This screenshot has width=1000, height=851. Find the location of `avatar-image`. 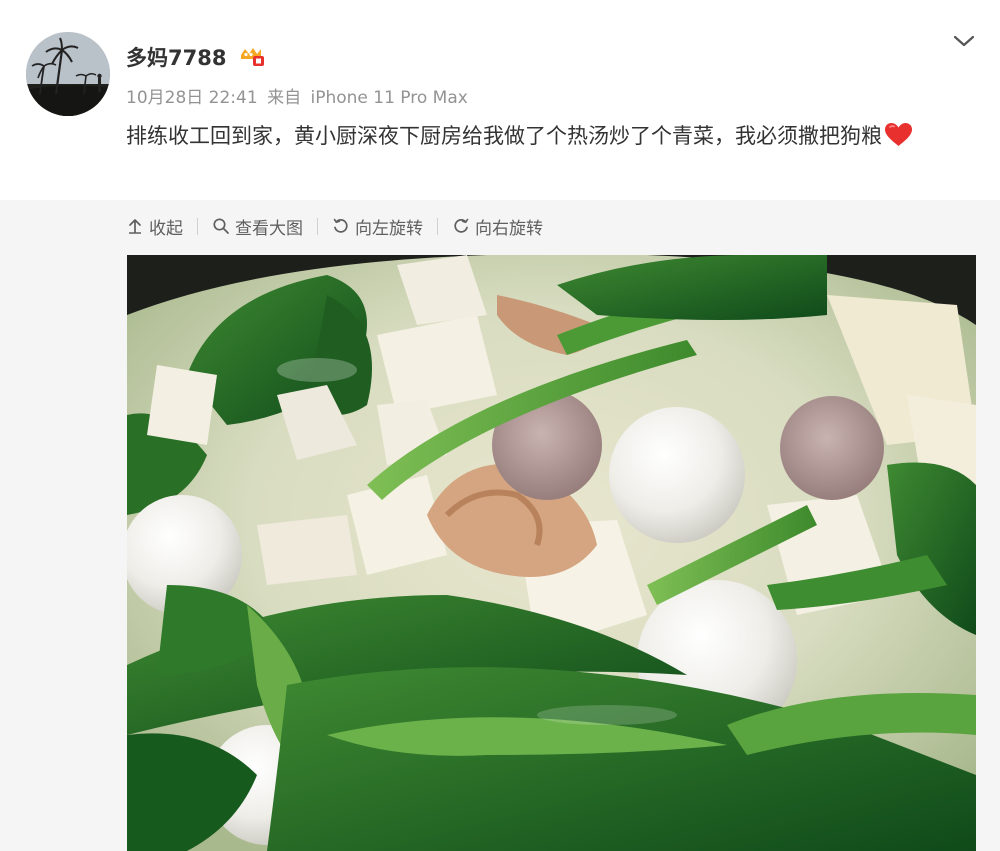

avatar-image is located at coordinates (68, 74).